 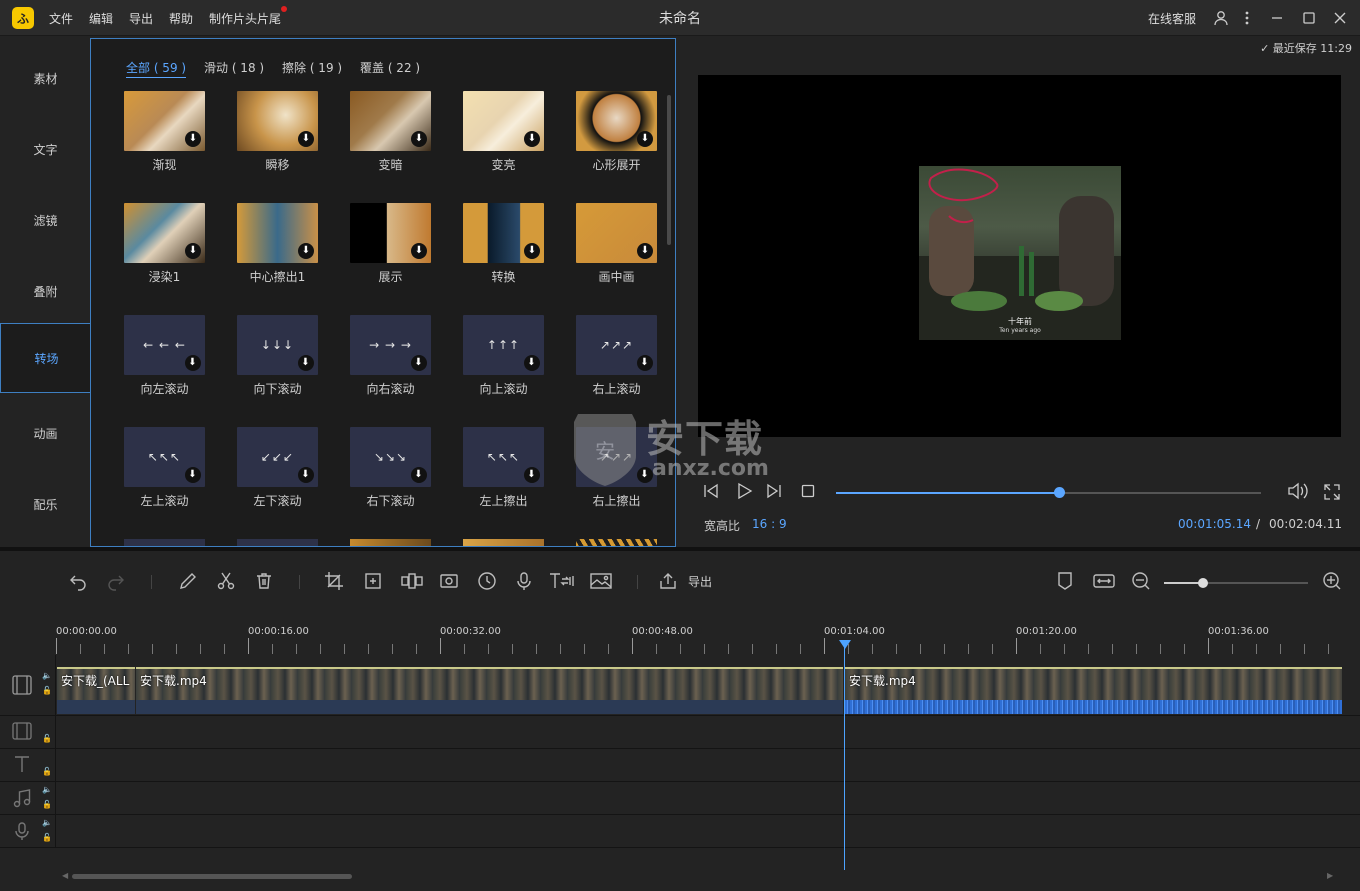 I want to click on transition-tile: ⬇ 瞬移, so click(x=277, y=132).